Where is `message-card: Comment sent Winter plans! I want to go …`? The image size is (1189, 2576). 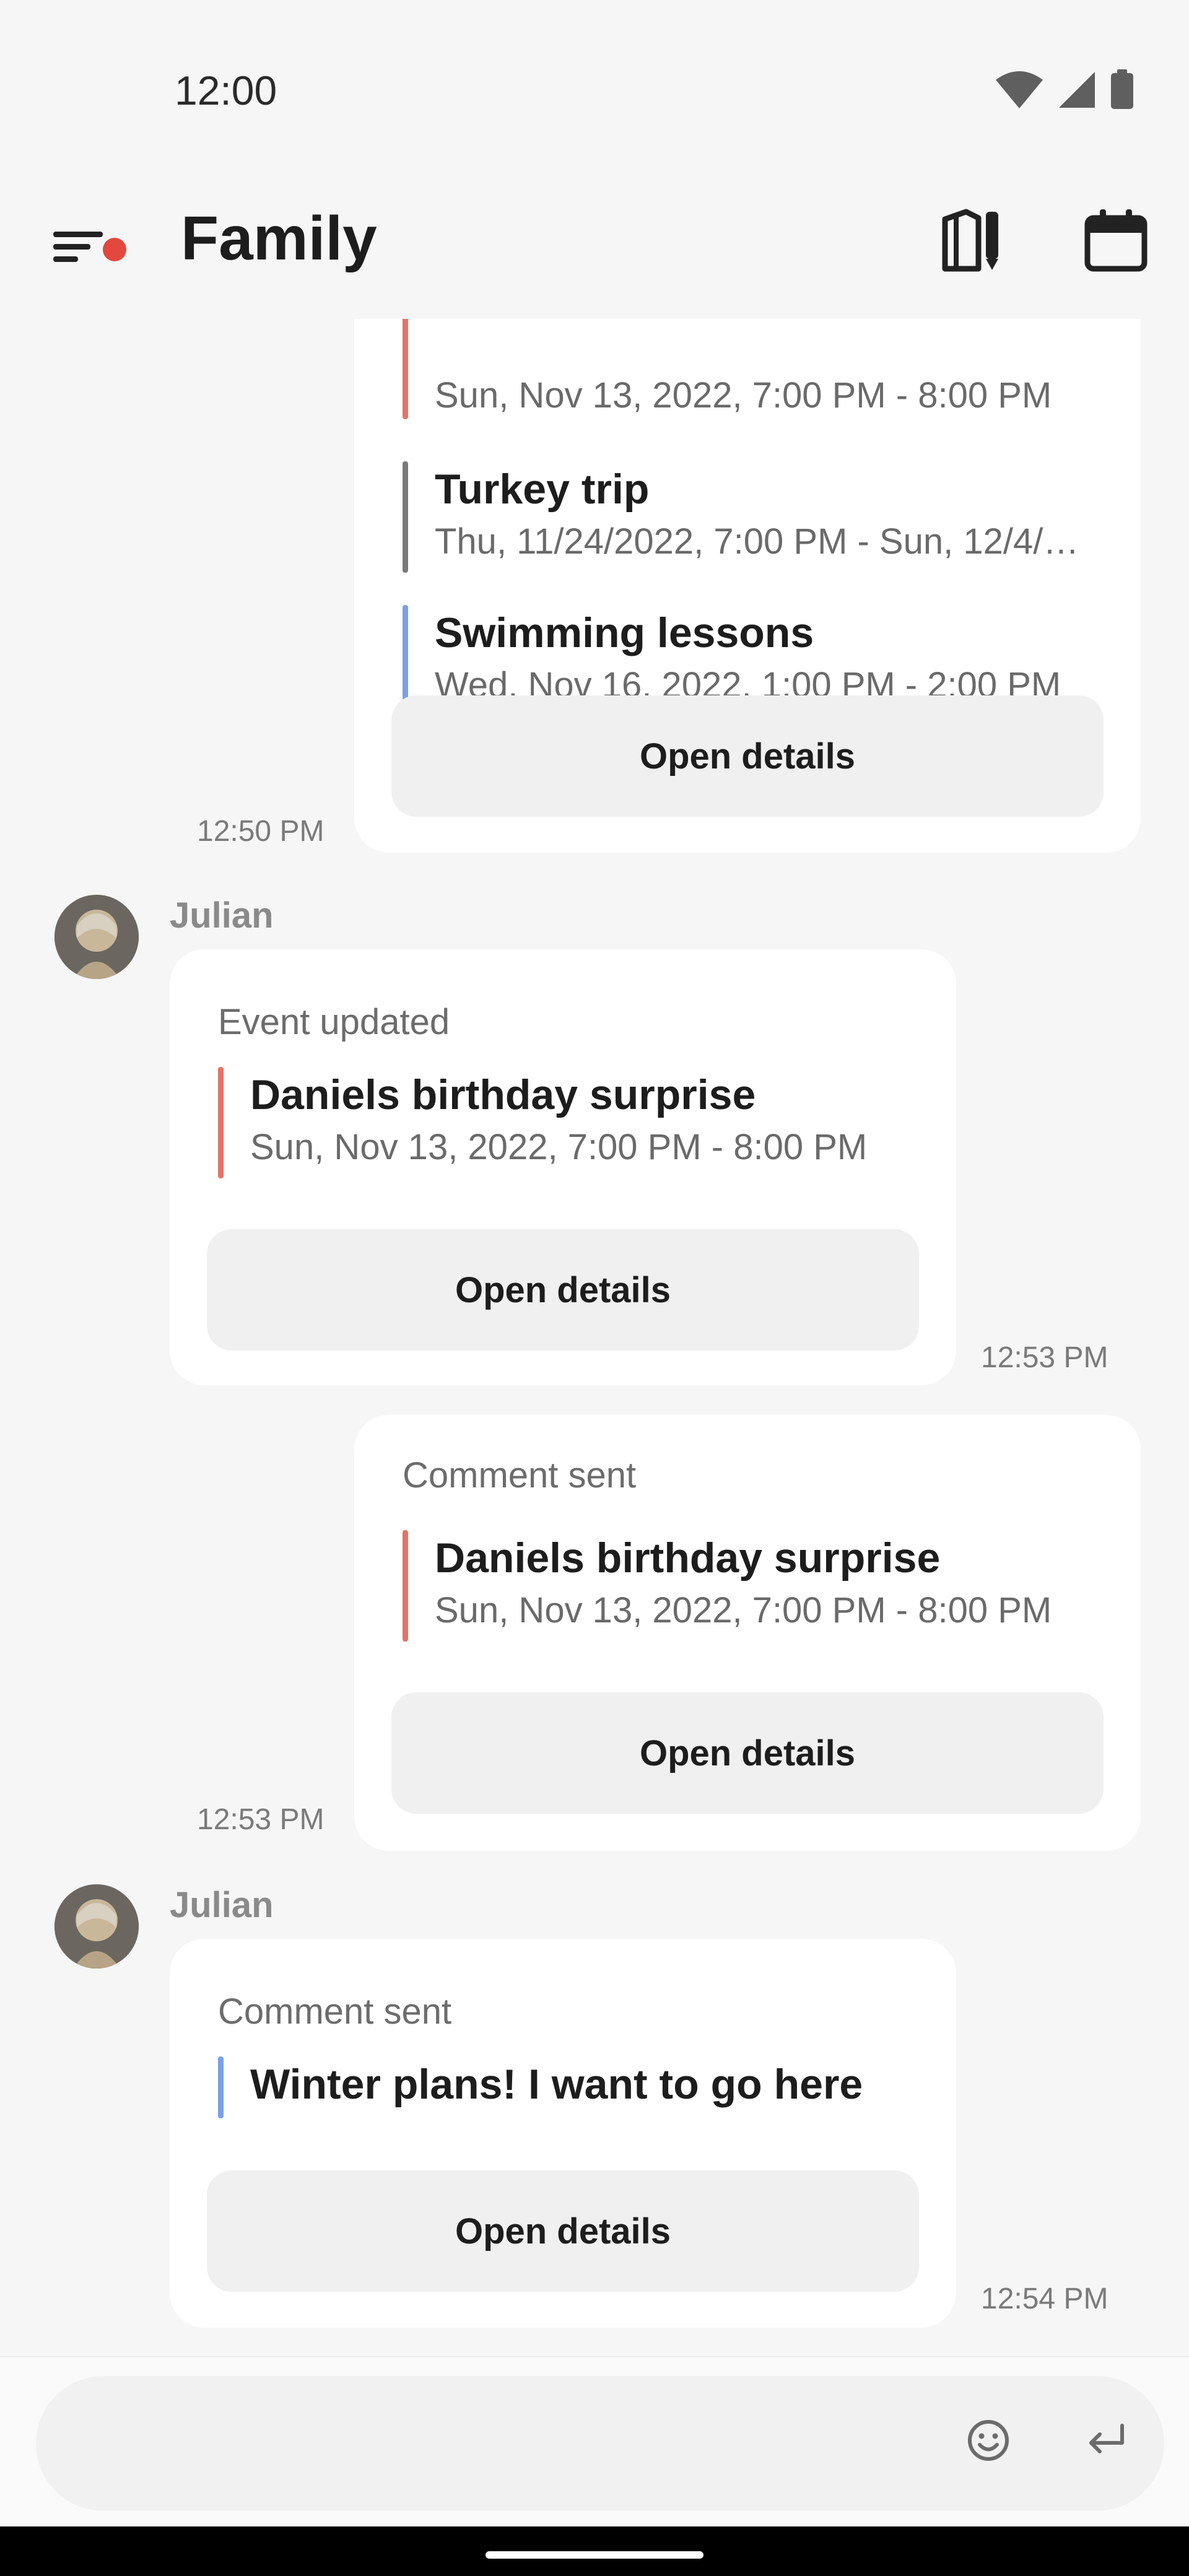 message-card: Comment sent Winter plans! I want to go … is located at coordinates (563, 2133).